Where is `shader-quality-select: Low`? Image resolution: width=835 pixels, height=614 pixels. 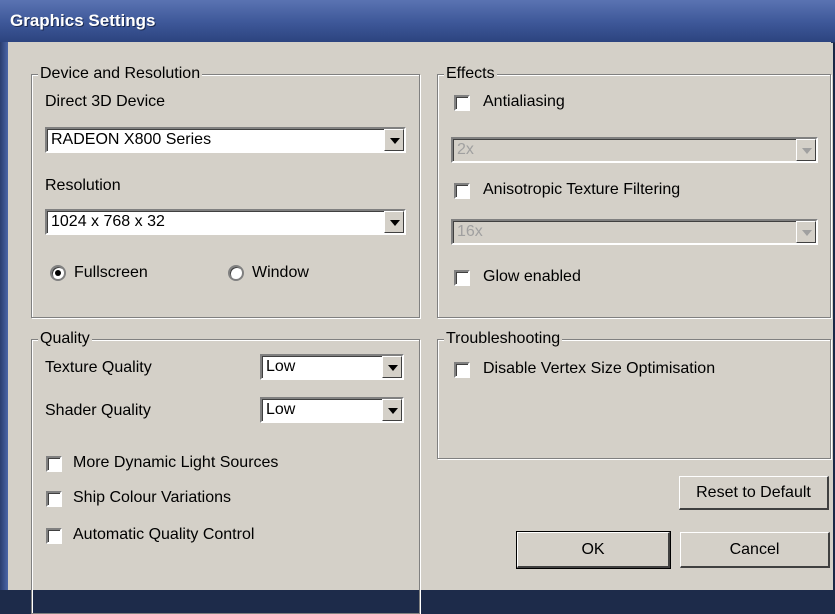 shader-quality-select: Low is located at coordinates (332, 410).